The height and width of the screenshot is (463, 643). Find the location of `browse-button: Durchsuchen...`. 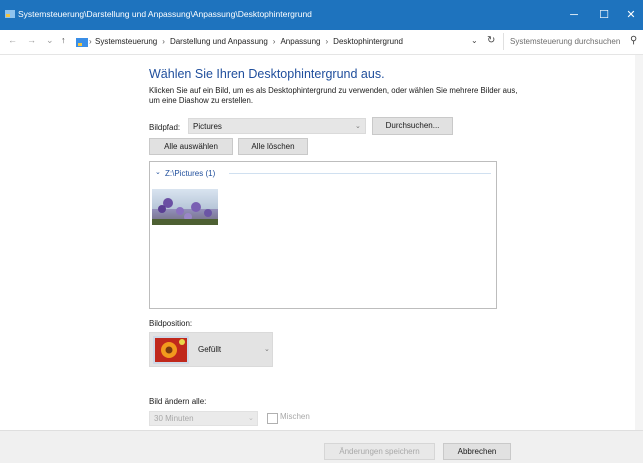

browse-button: Durchsuchen... is located at coordinates (412, 126).